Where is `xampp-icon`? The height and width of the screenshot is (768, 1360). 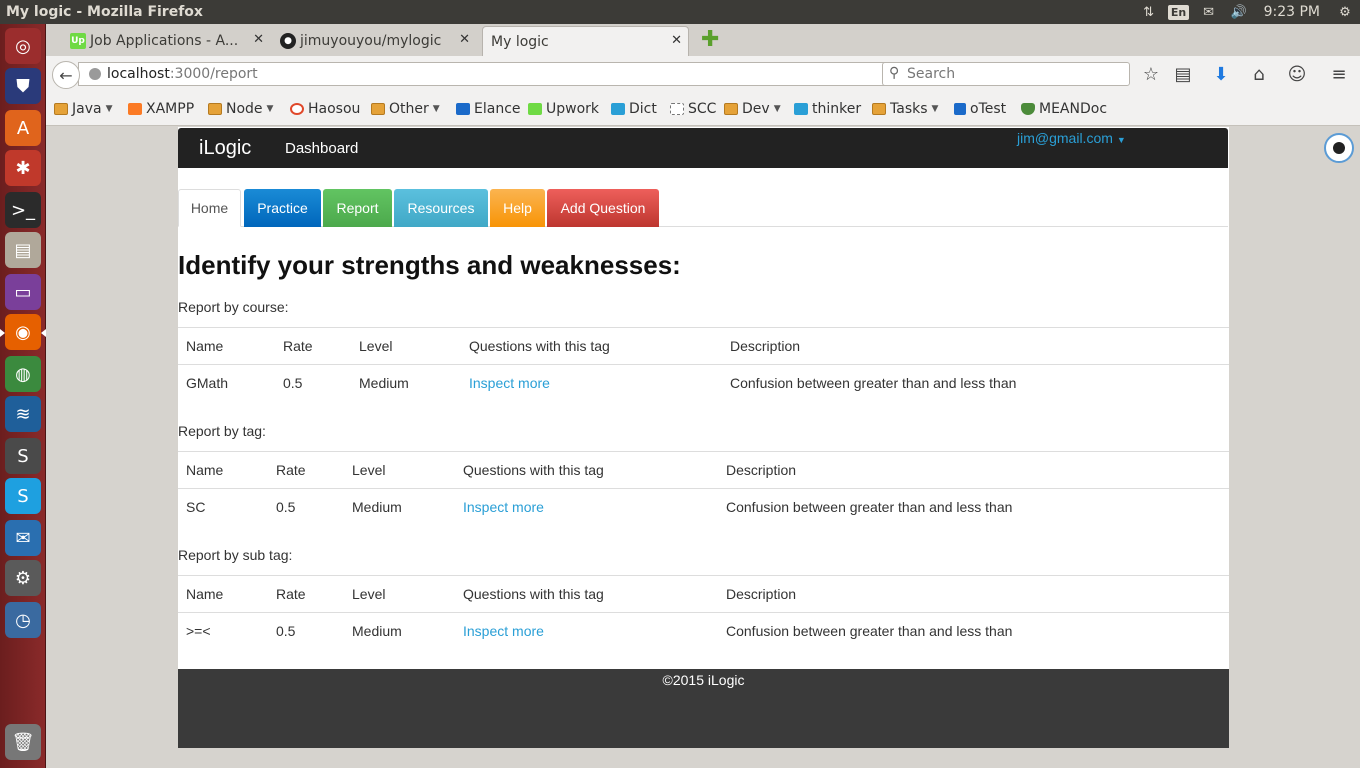
xampp-icon is located at coordinates (135, 109).